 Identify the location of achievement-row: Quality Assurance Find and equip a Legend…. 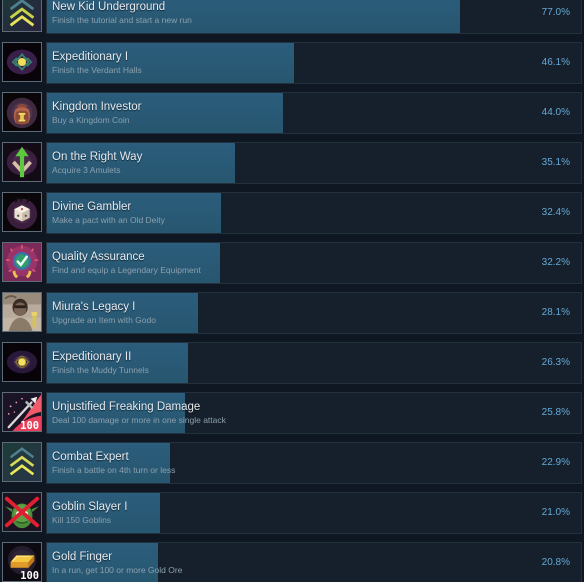
(292, 264).